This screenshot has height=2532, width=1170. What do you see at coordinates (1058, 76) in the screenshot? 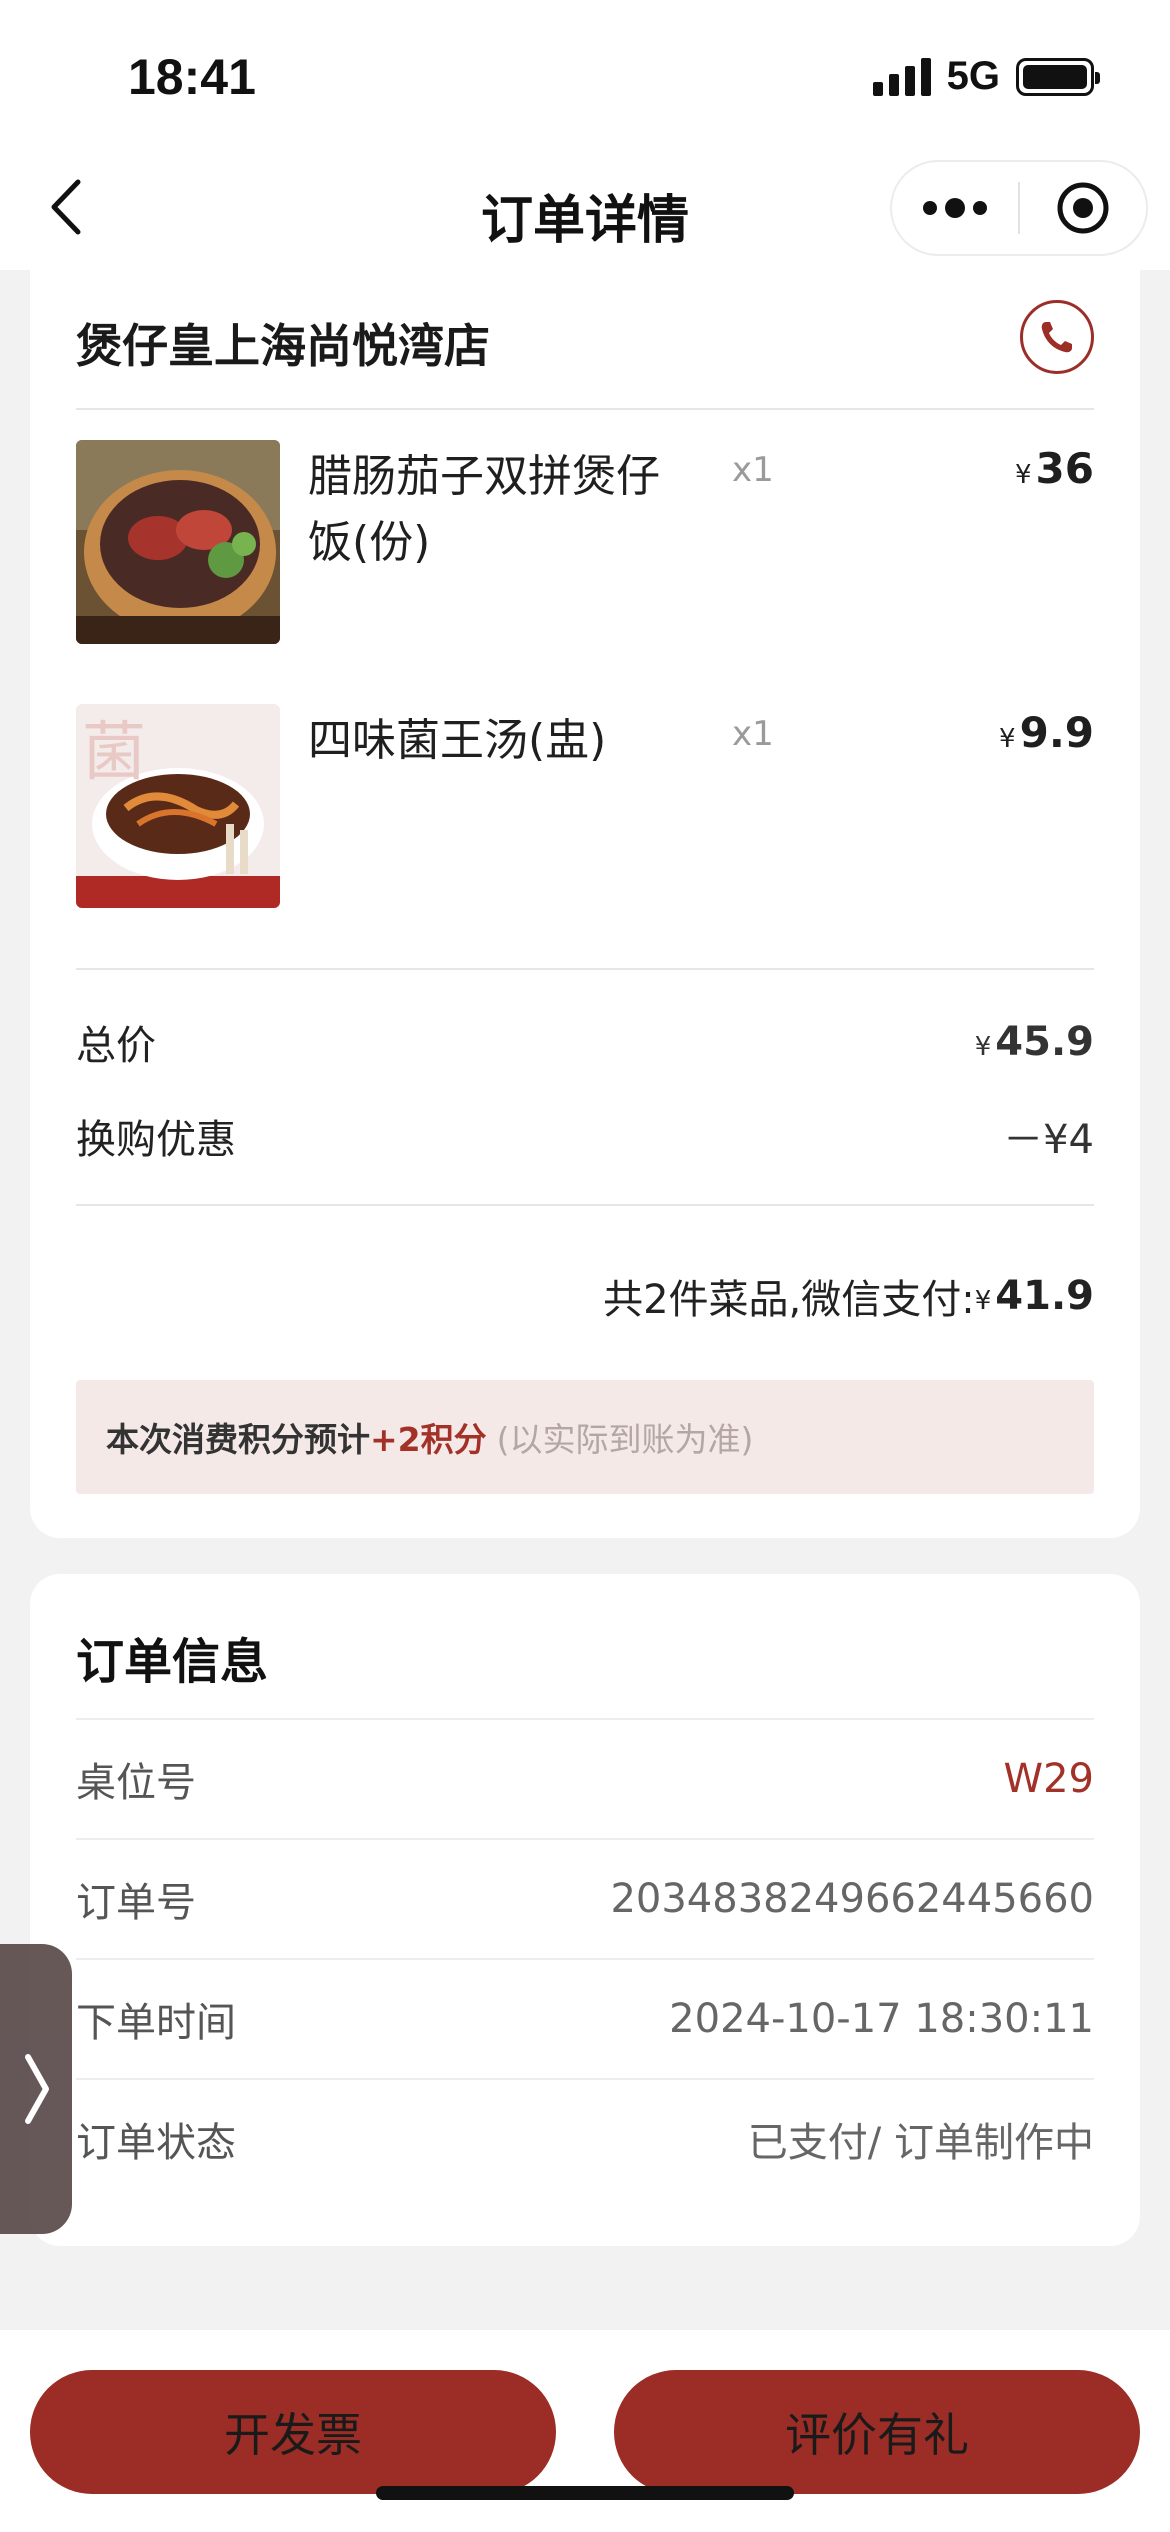
I see `battery-icon` at bounding box center [1058, 76].